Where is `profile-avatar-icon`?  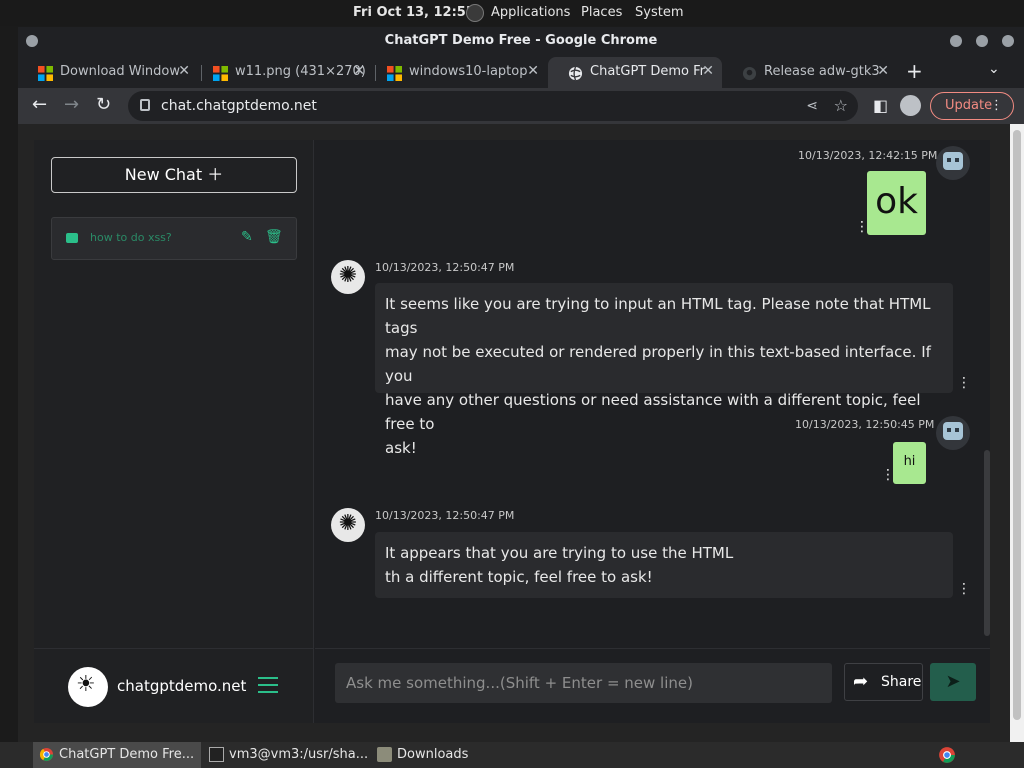
profile-avatar-icon is located at coordinates (910, 105).